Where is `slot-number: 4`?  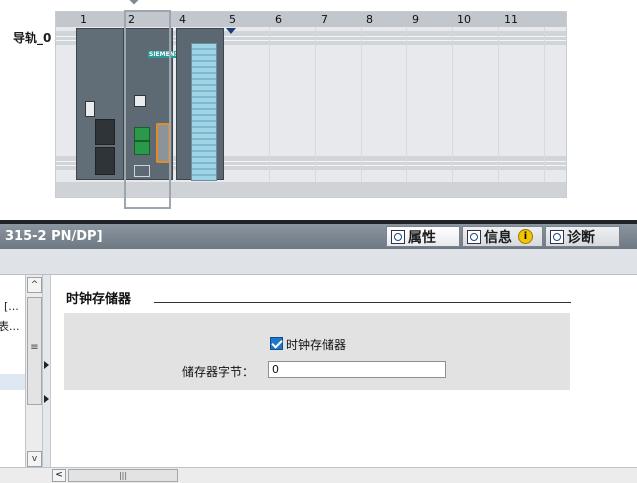
slot-number: 4 is located at coordinates (182, 19).